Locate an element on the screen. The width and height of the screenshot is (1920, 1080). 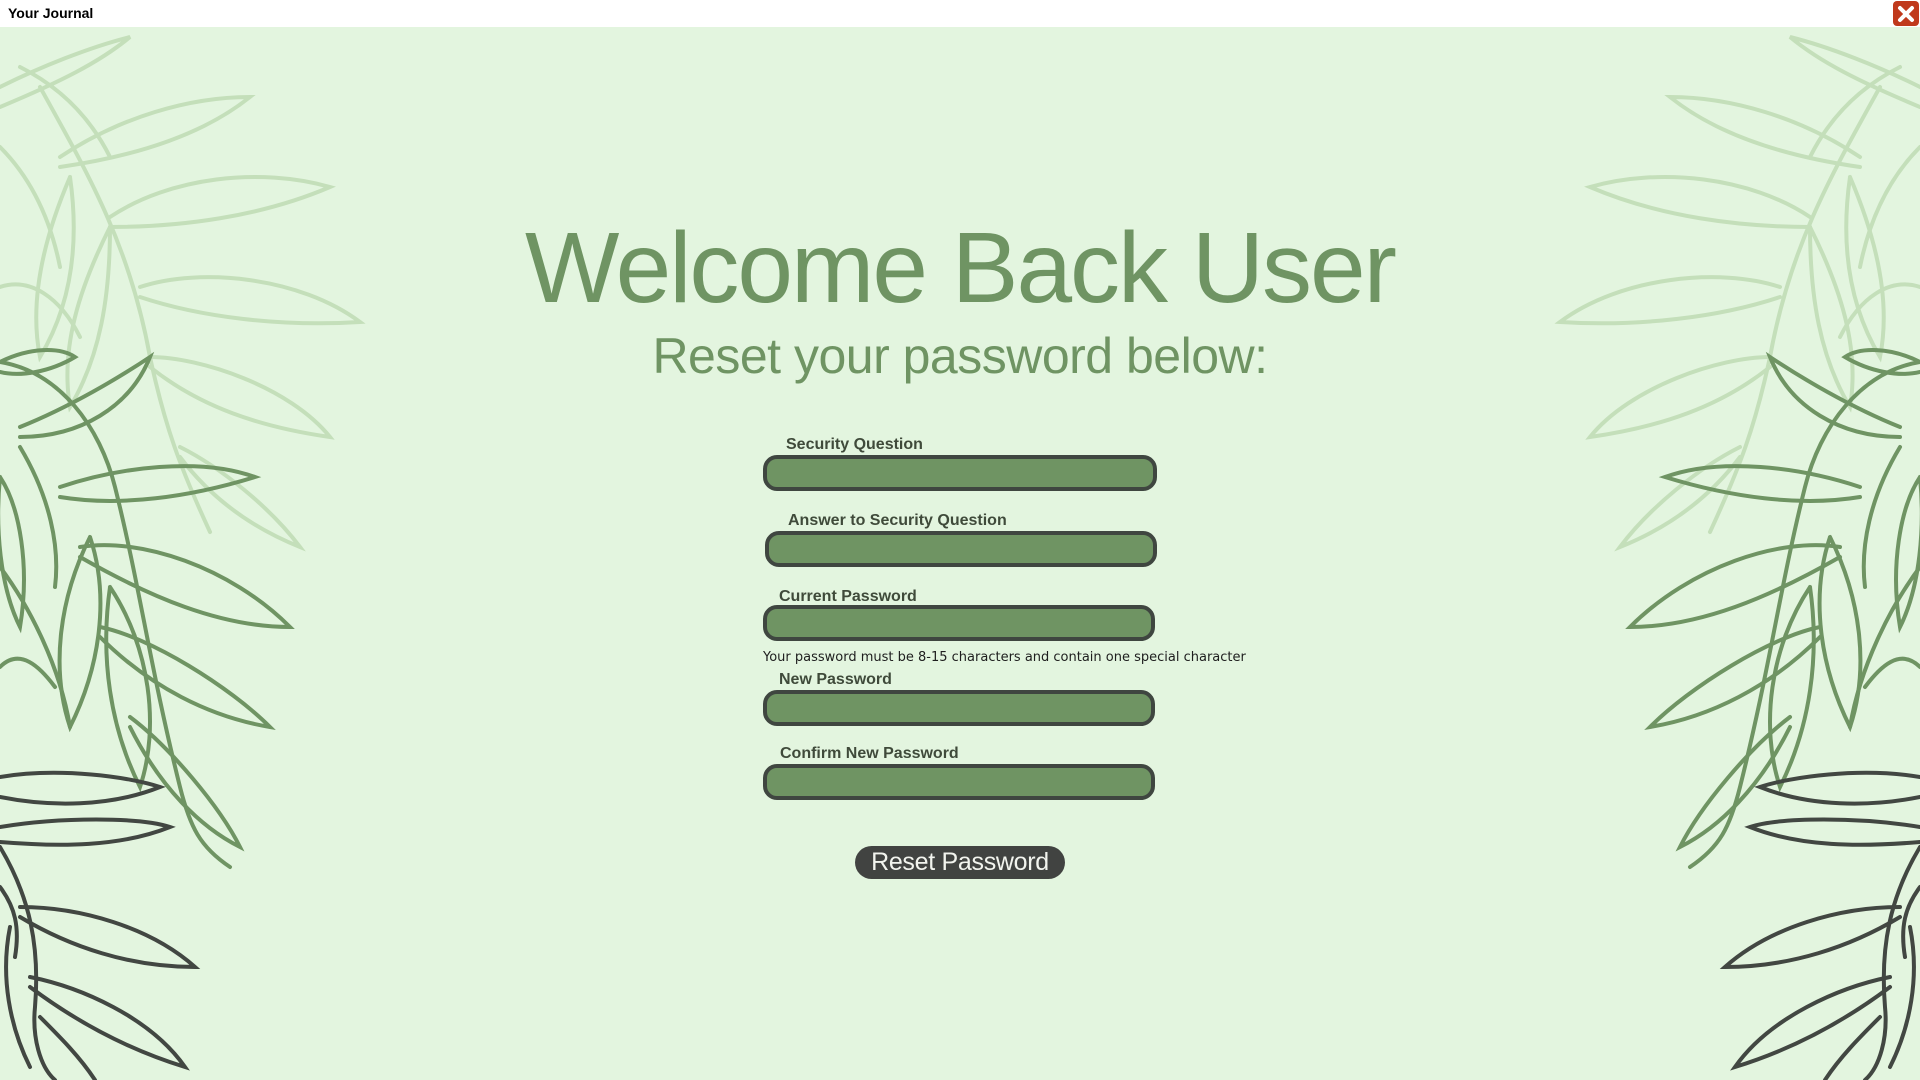
answer-label: Answer to Security Question is located at coordinates (897, 520).